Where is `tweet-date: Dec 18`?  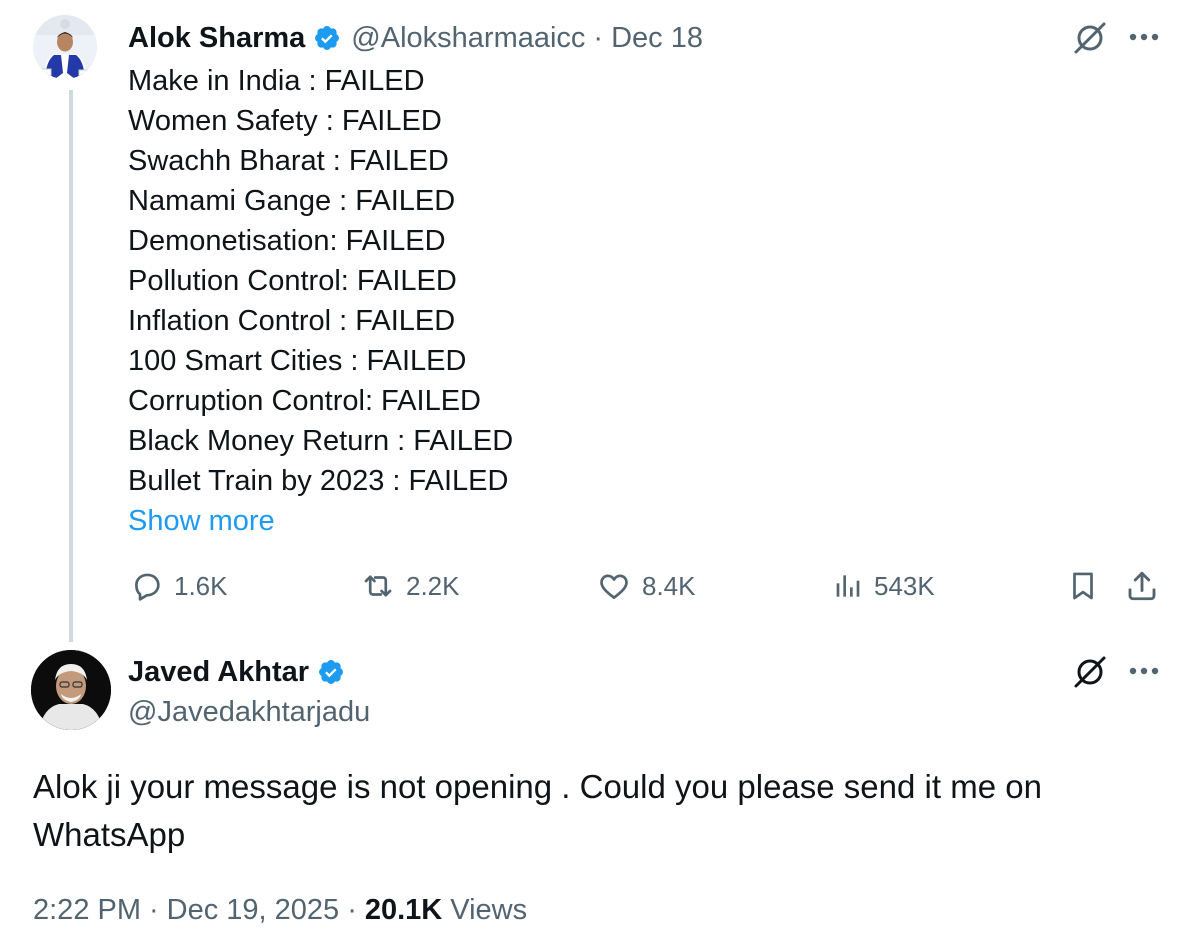 tweet-date: Dec 18 is located at coordinates (657, 38).